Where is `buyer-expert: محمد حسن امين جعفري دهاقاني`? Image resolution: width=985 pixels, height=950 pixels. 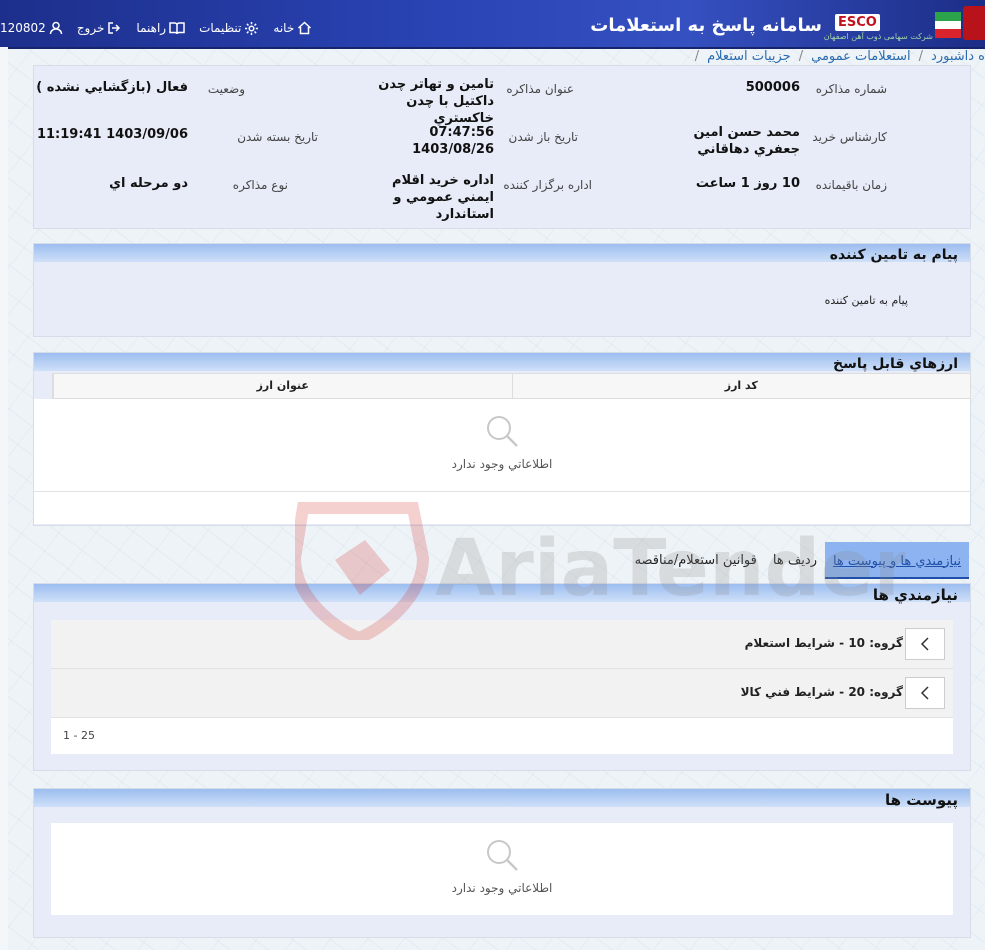 buyer-expert: محمد حسن امين جعفري دهاقاني is located at coordinates (746, 141).